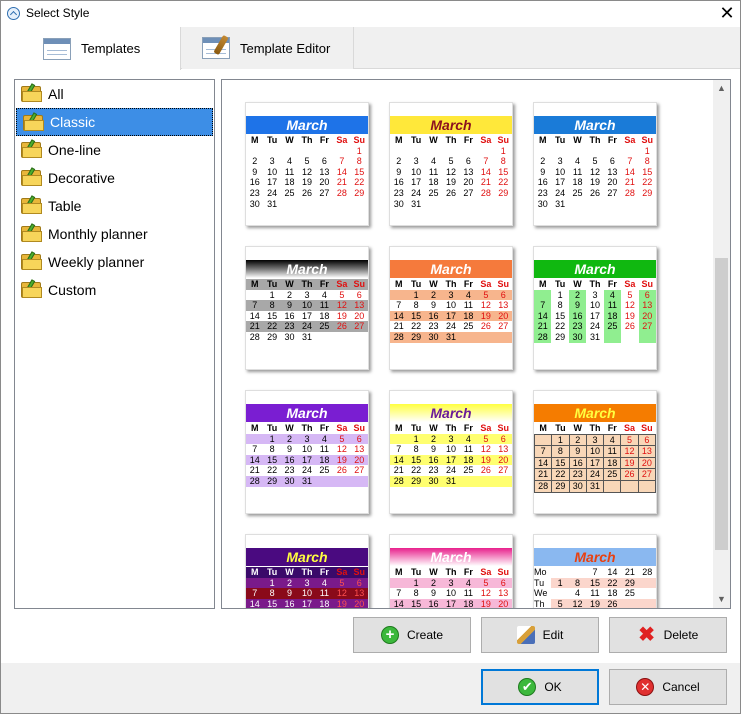 This screenshot has width=741, height=714. Describe the element at coordinates (114, 290) in the screenshot. I see `category-item: Custom` at that location.